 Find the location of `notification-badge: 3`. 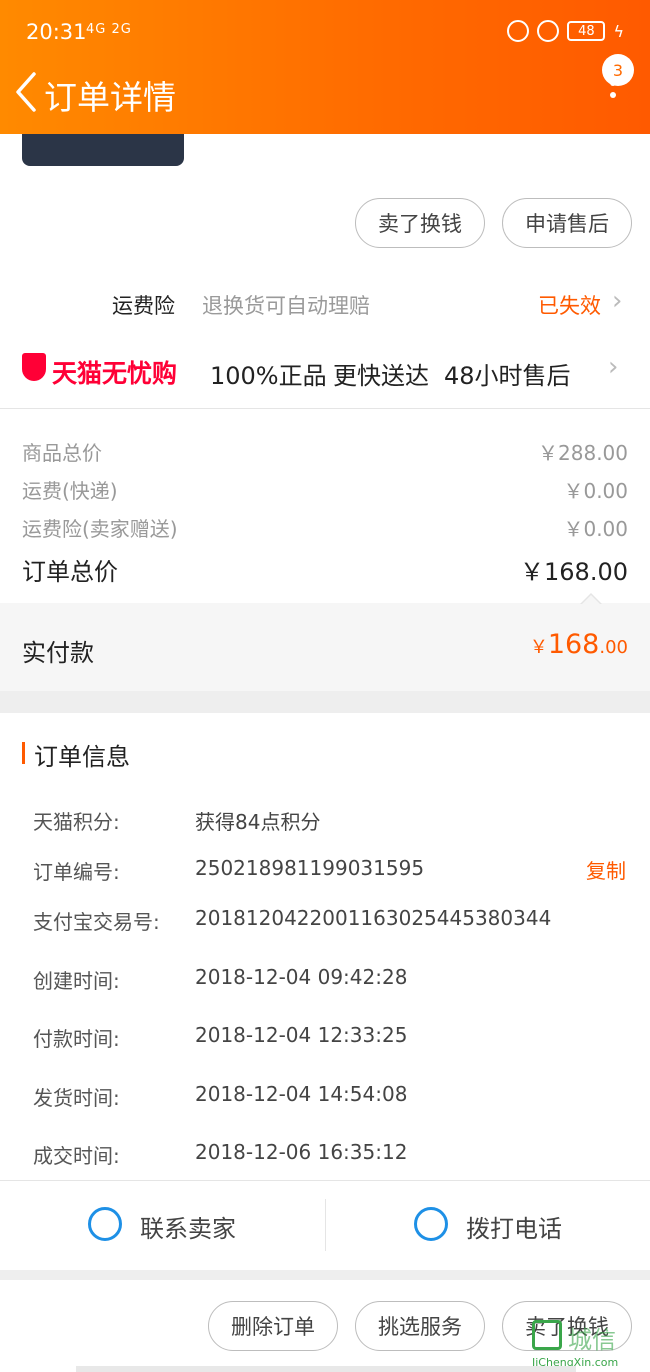

notification-badge: 3 is located at coordinates (618, 70).